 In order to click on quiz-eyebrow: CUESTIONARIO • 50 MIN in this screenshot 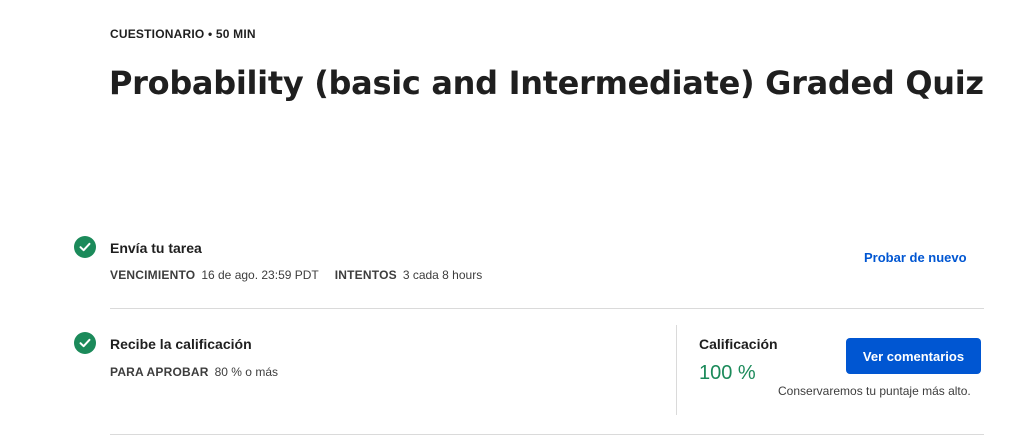, I will do `click(183, 34)`.